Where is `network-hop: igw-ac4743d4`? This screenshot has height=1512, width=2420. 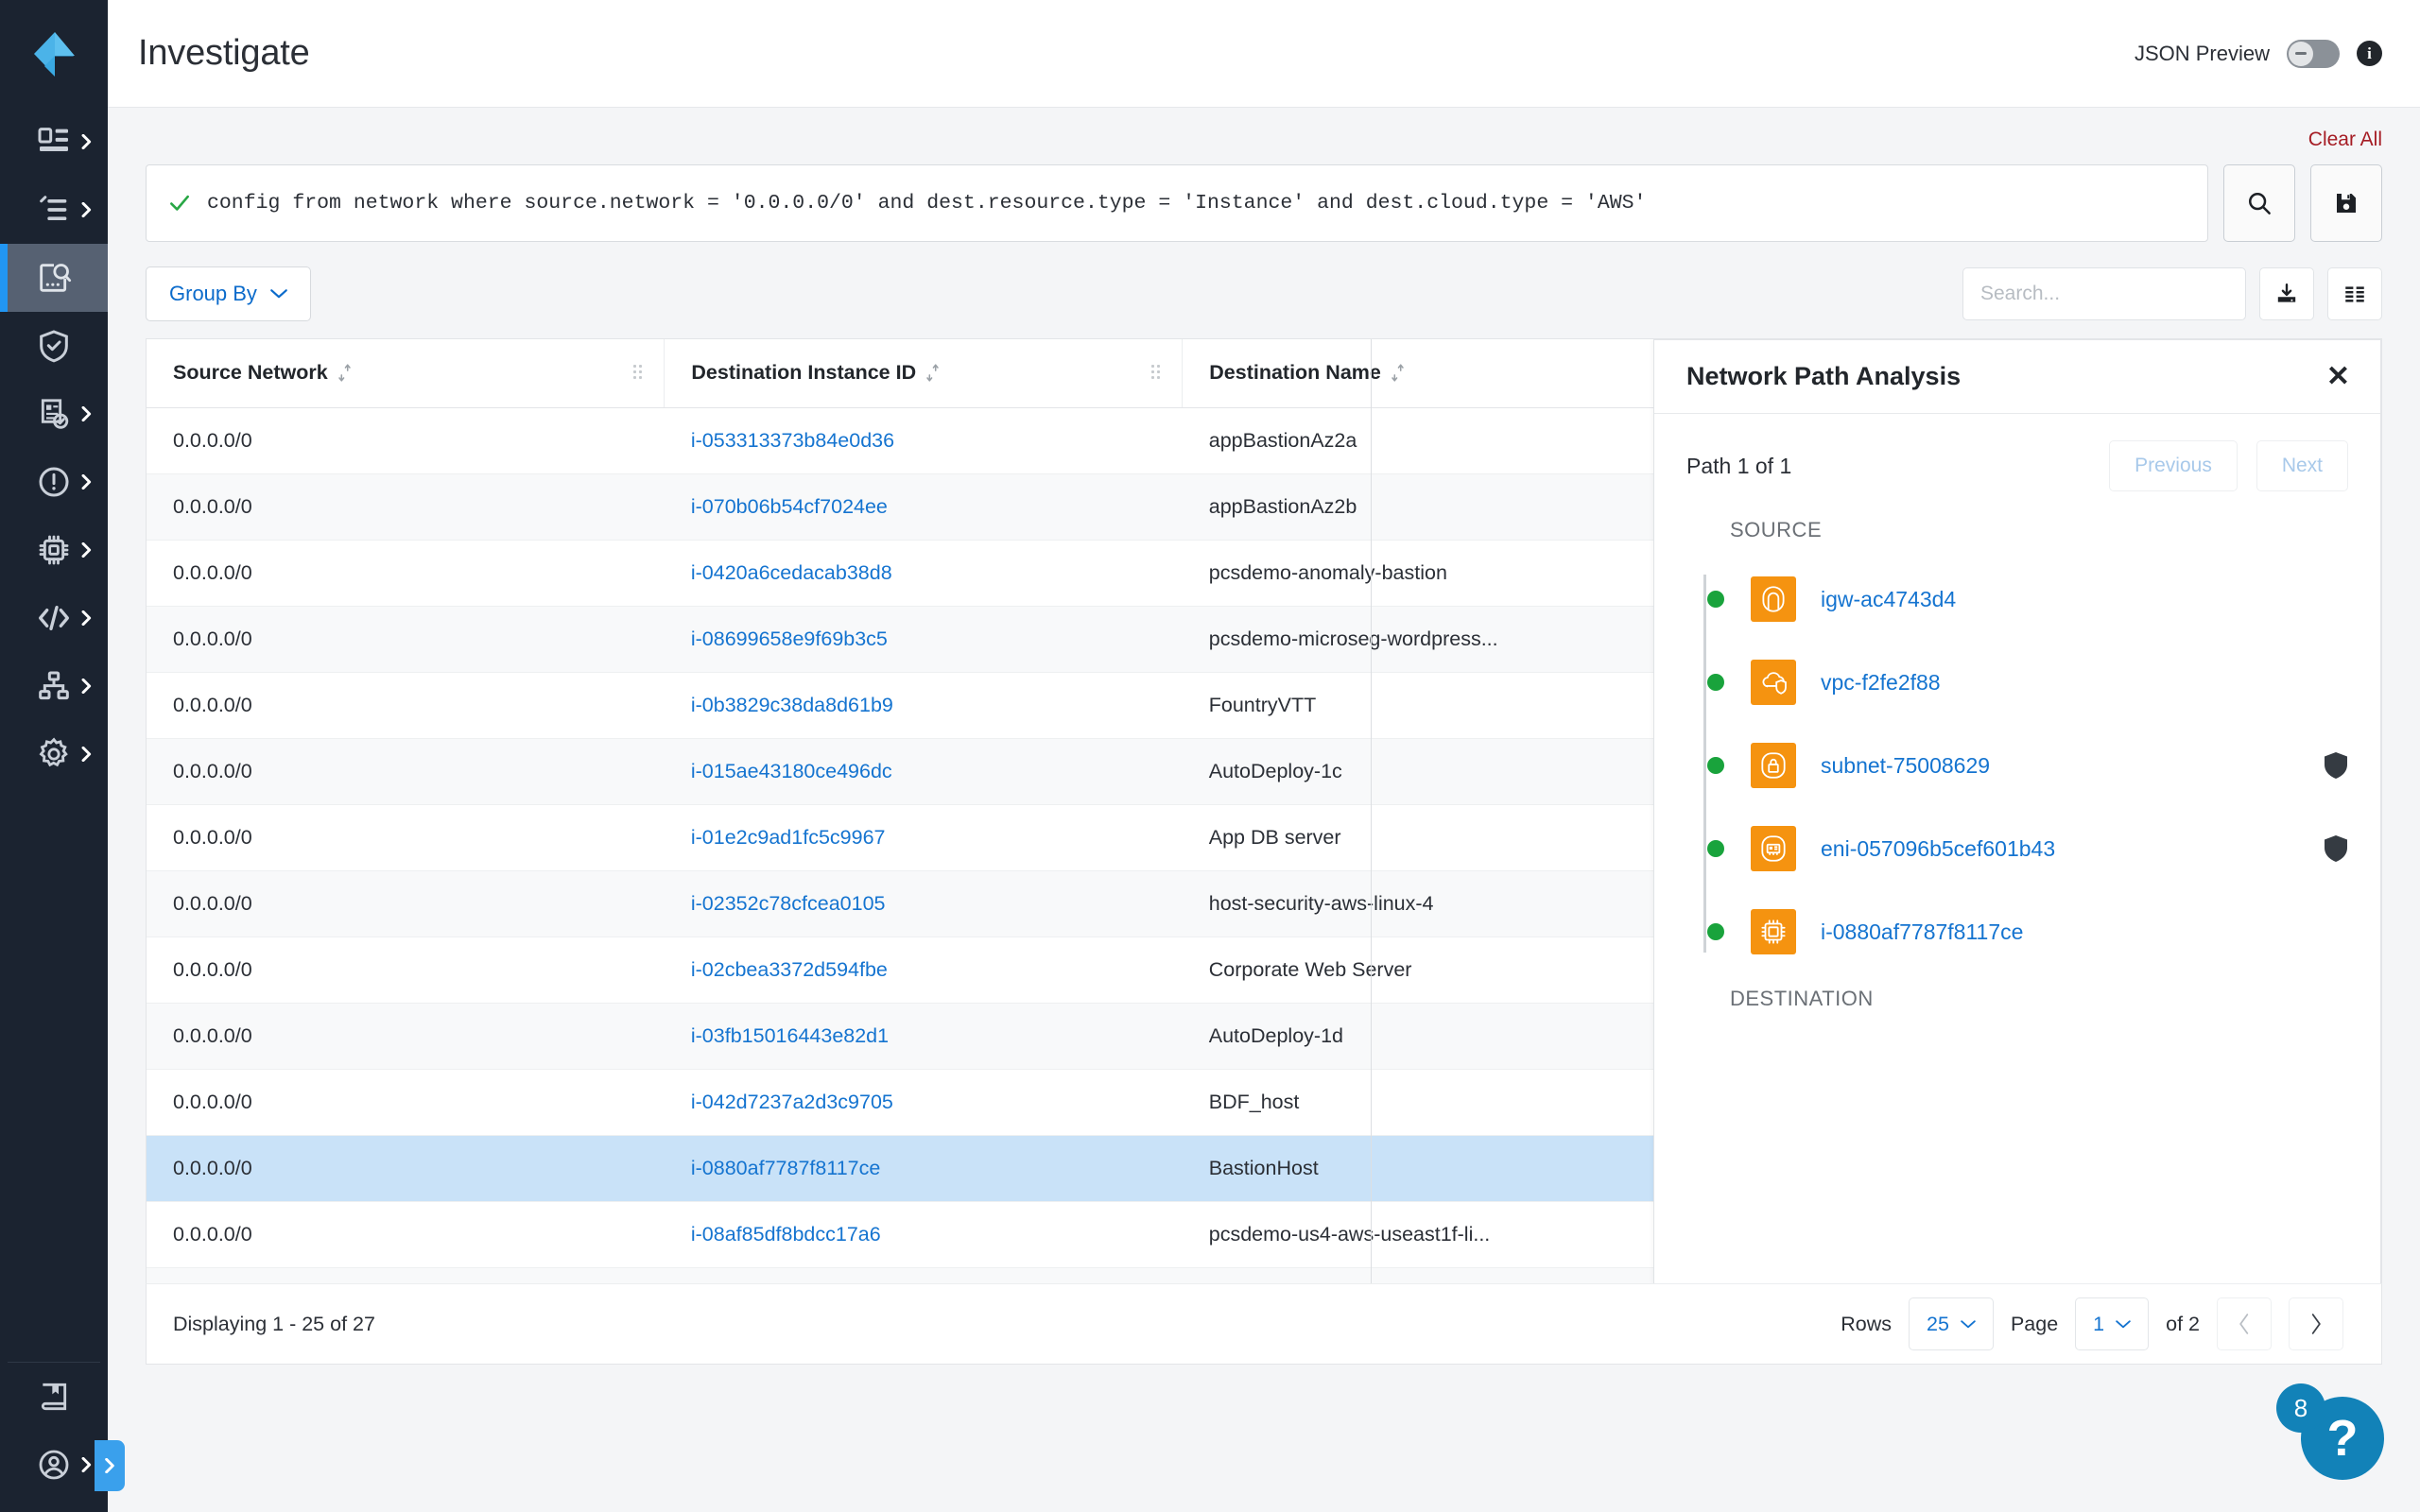
network-hop: igw-ac4743d4 is located at coordinates (2023, 599).